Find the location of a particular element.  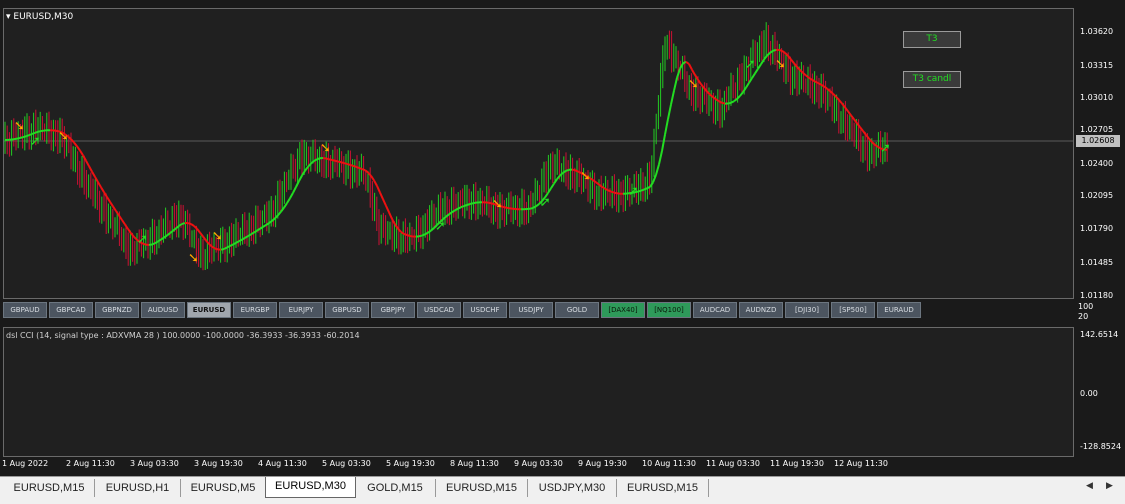

tab-scroll-left-icon: ◀ is located at coordinates (1089, 486).